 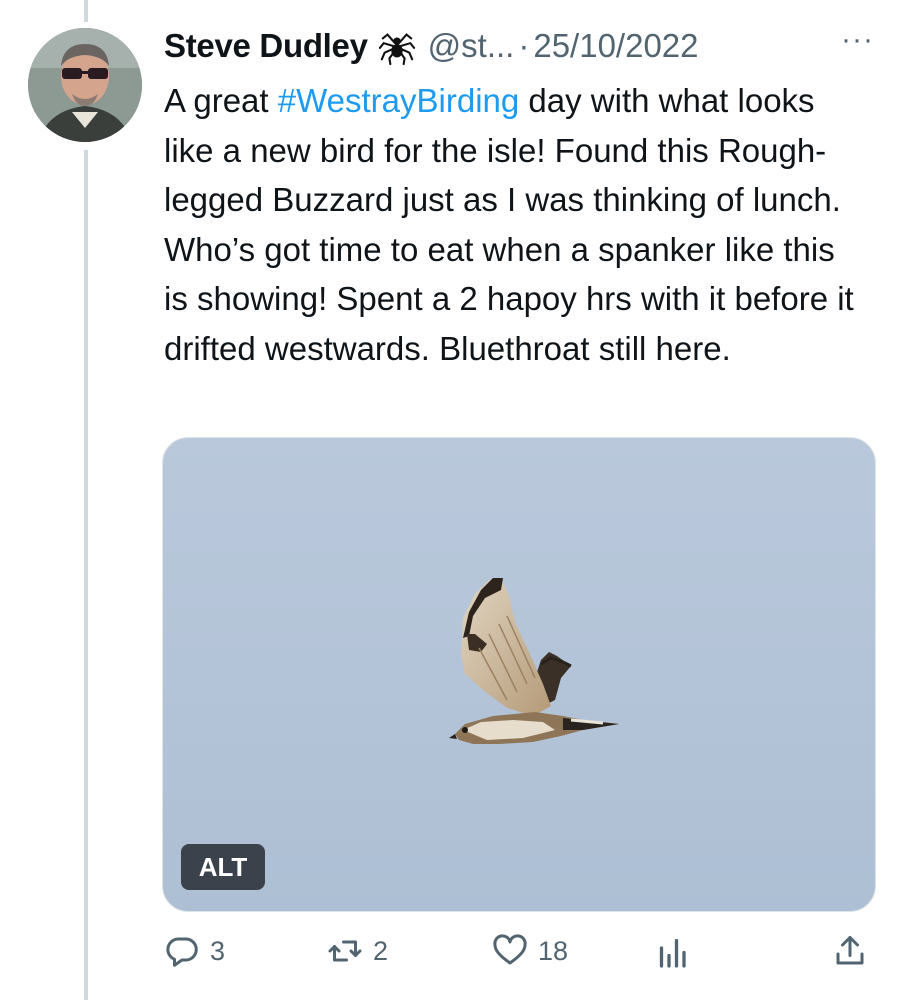 I want to click on tweet-header: Steve Dudley @st... · 25/10/2022 ···, so click(x=519, y=46).